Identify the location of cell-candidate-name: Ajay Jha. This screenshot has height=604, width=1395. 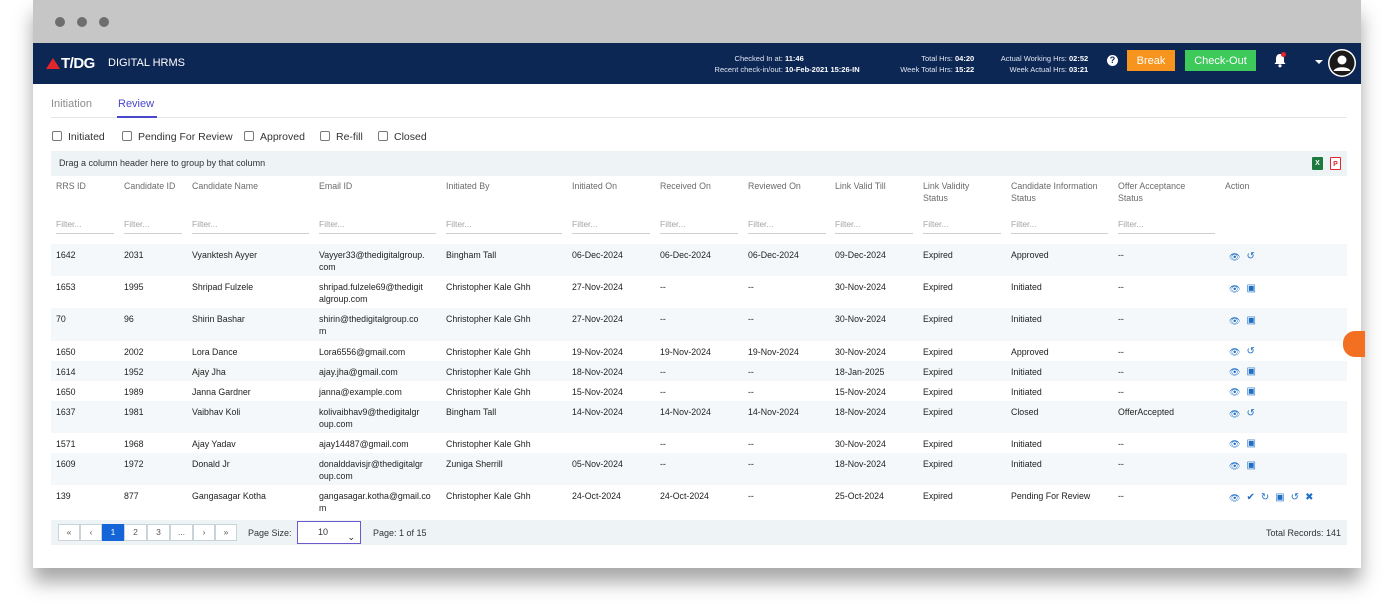
(209, 372).